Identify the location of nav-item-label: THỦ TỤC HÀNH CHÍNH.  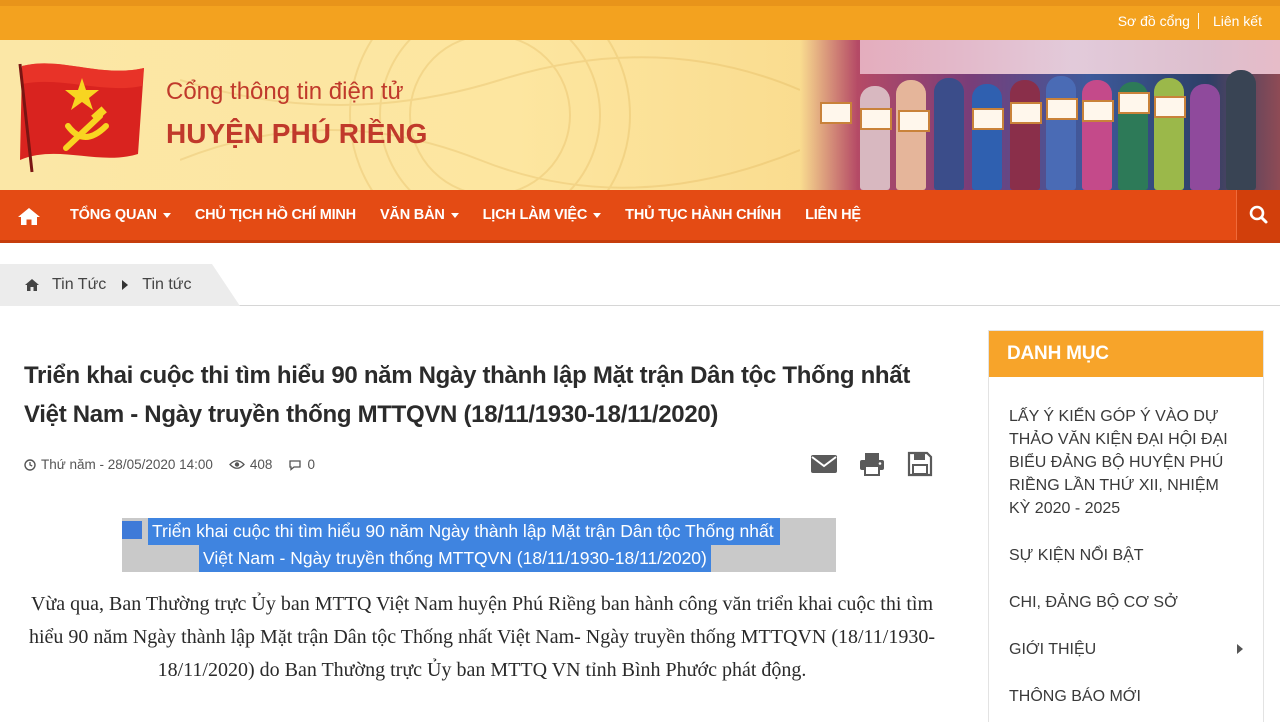
(703, 215).